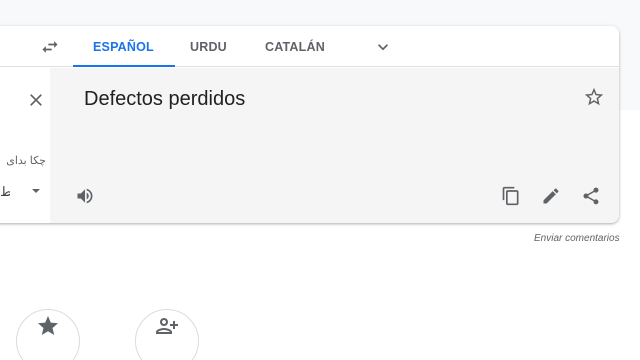 Image resolution: width=640 pixels, height=360 pixels. I want to click on translation-output-text: Defectos perdidos, so click(165, 99).